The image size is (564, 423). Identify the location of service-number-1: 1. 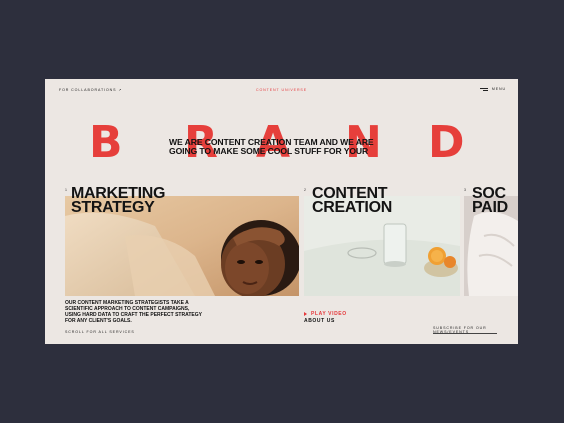
(66, 190).